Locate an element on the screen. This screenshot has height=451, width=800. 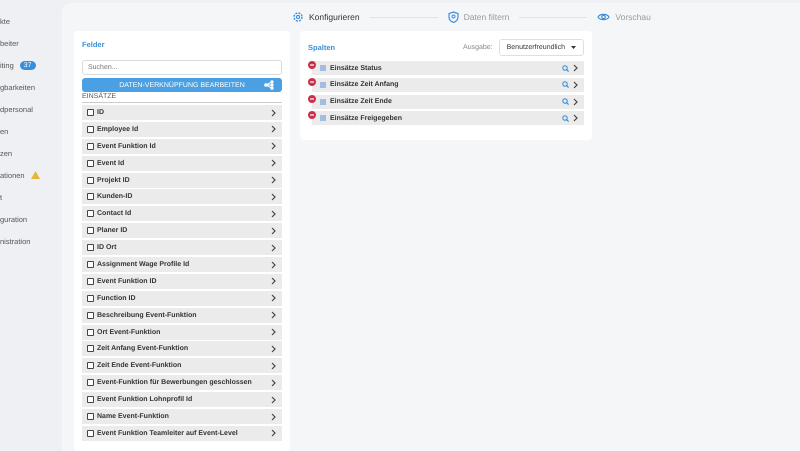
shield-icon is located at coordinates (453, 17).